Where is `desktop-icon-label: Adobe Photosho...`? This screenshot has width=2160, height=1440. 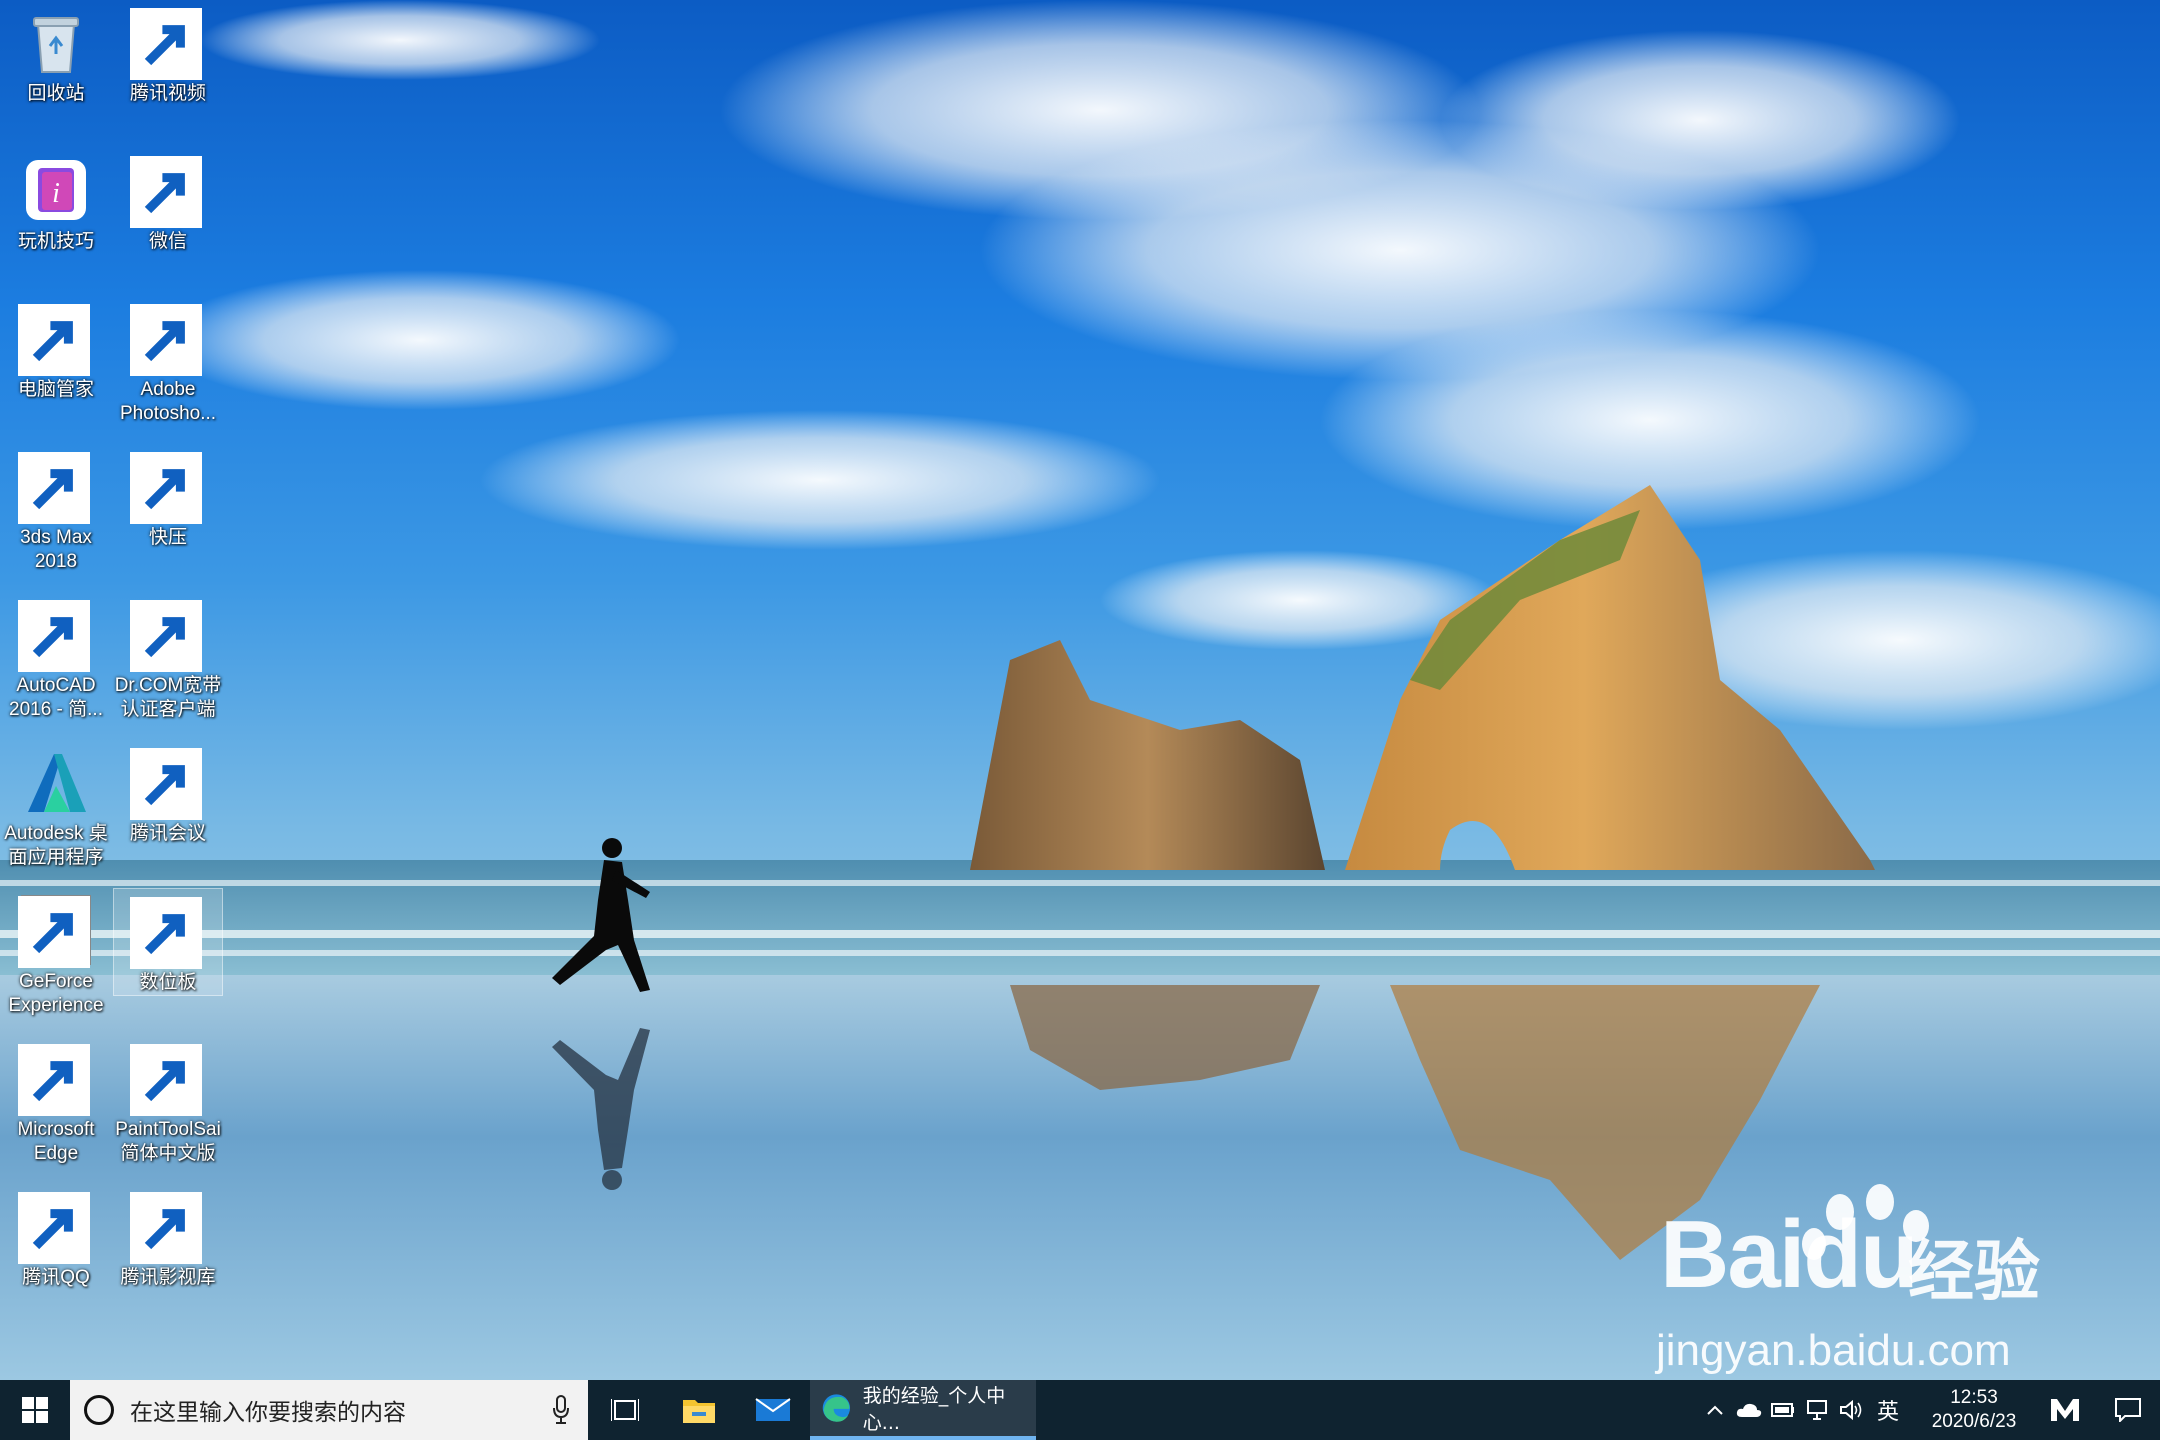
desktop-icon-label: Adobe Photosho... is located at coordinates (168, 401).